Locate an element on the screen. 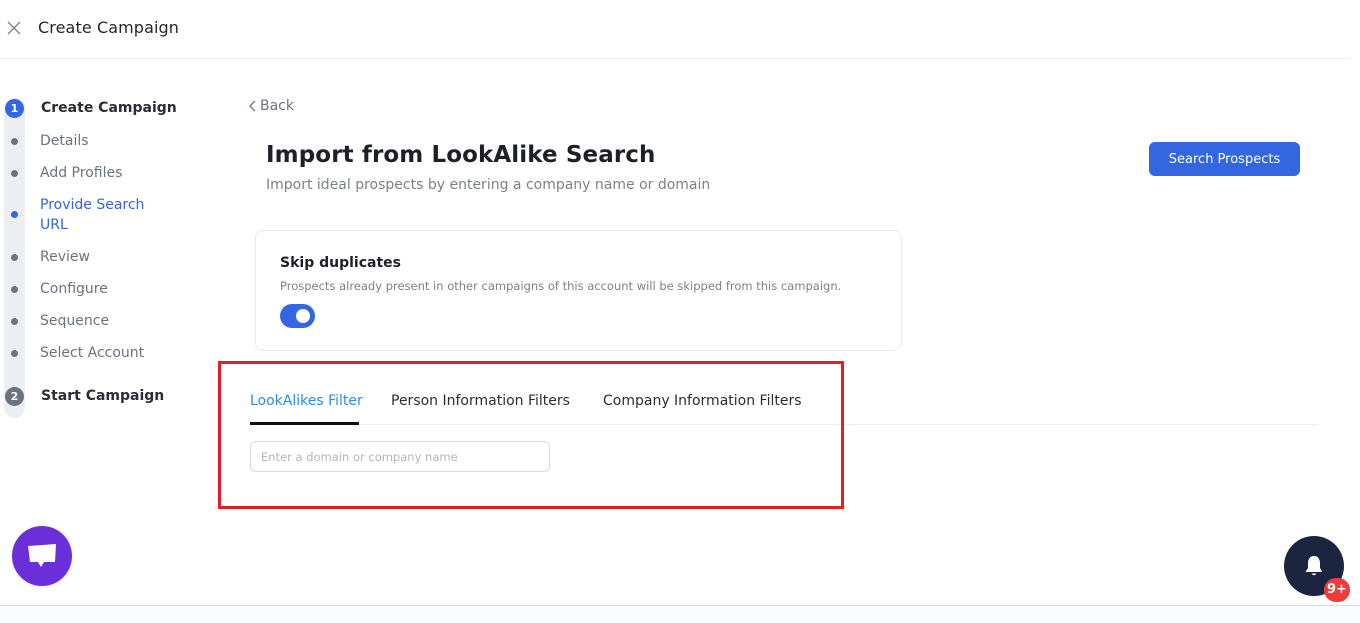  active-tab-indicator is located at coordinates (304, 423).